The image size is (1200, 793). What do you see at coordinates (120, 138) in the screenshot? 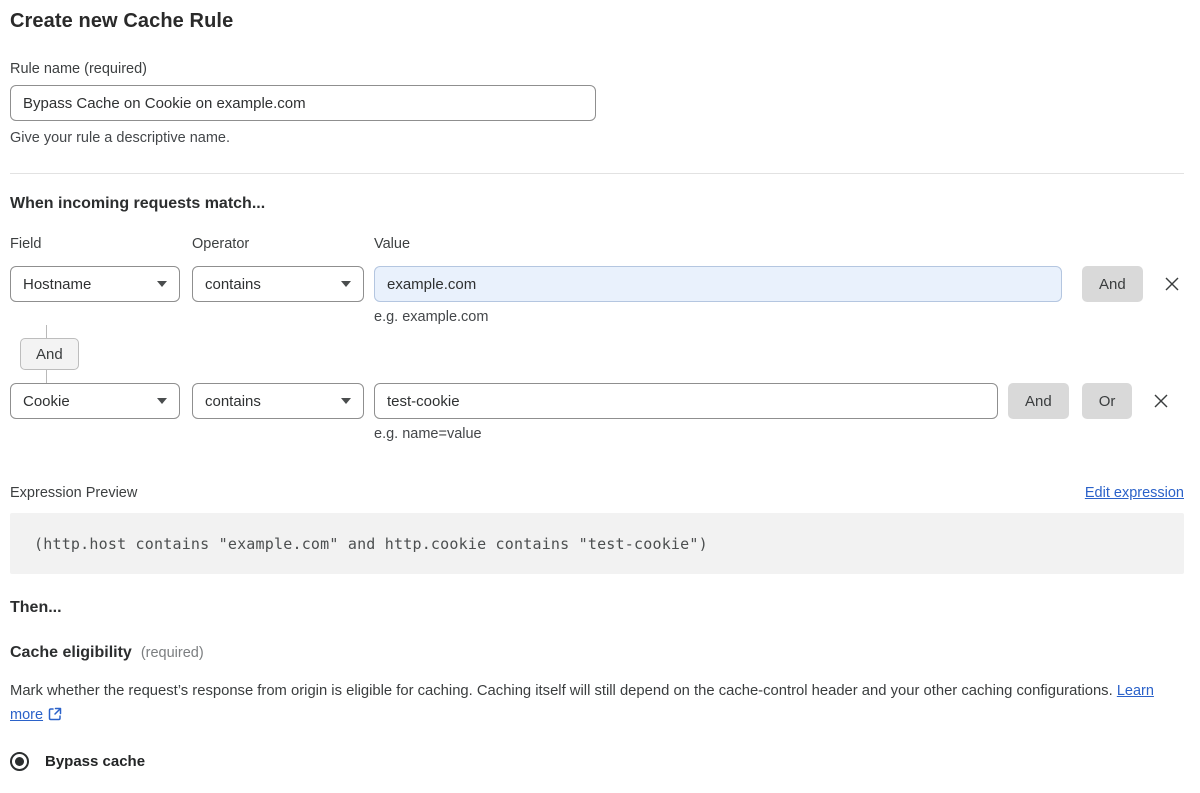
I see `rule-name-helper: Give your rule a descriptive name.` at bounding box center [120, 138].